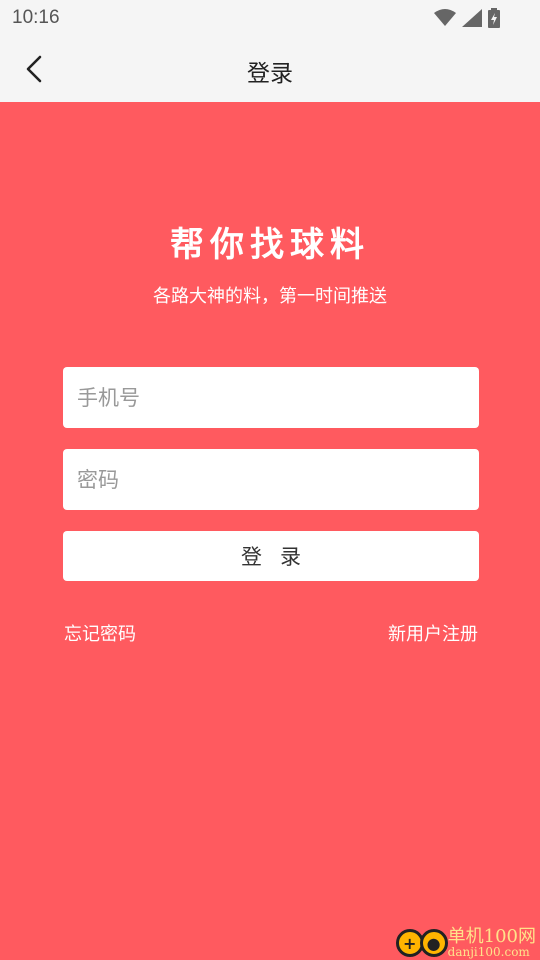 This screenshot has width=540, height=960. I want to click on wifi-icon, so click(445, 17).